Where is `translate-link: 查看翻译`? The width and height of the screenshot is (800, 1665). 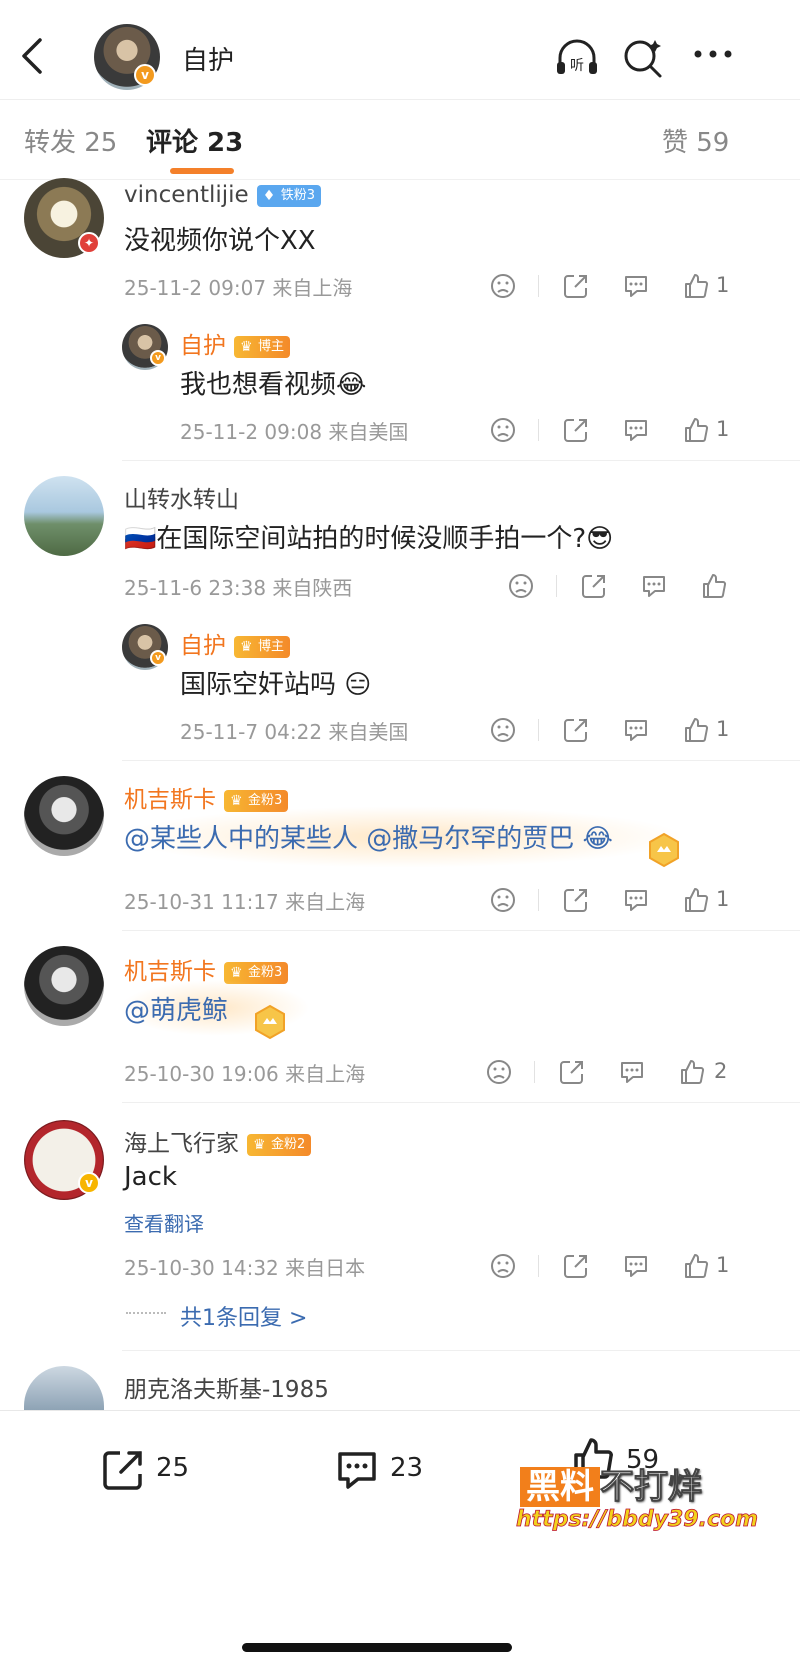 translate-link: 查看翻译 is located at coordinates (164, 1222).